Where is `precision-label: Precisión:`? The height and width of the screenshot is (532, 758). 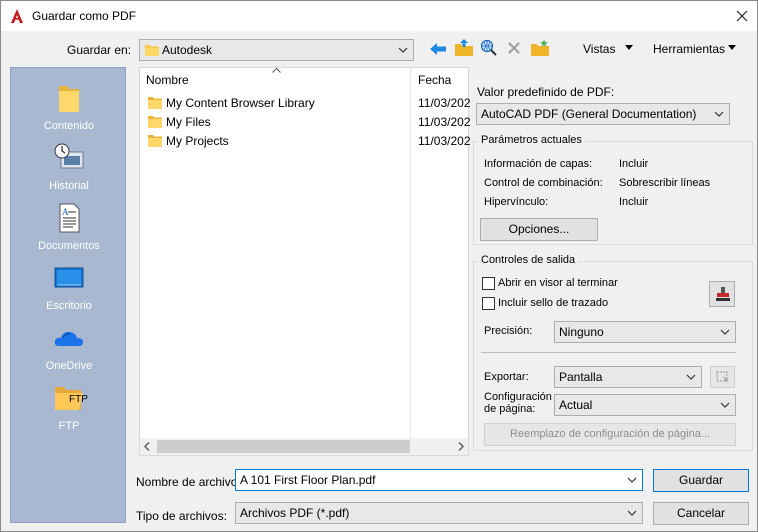 precision-label: Precisión: is located at coordinates (508, 331).